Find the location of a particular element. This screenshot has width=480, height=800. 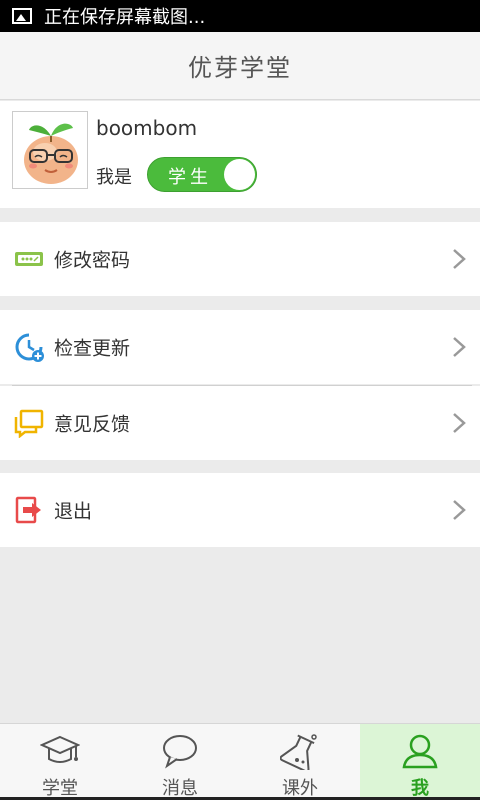

username: boombom is located at coordinates (147, 128).